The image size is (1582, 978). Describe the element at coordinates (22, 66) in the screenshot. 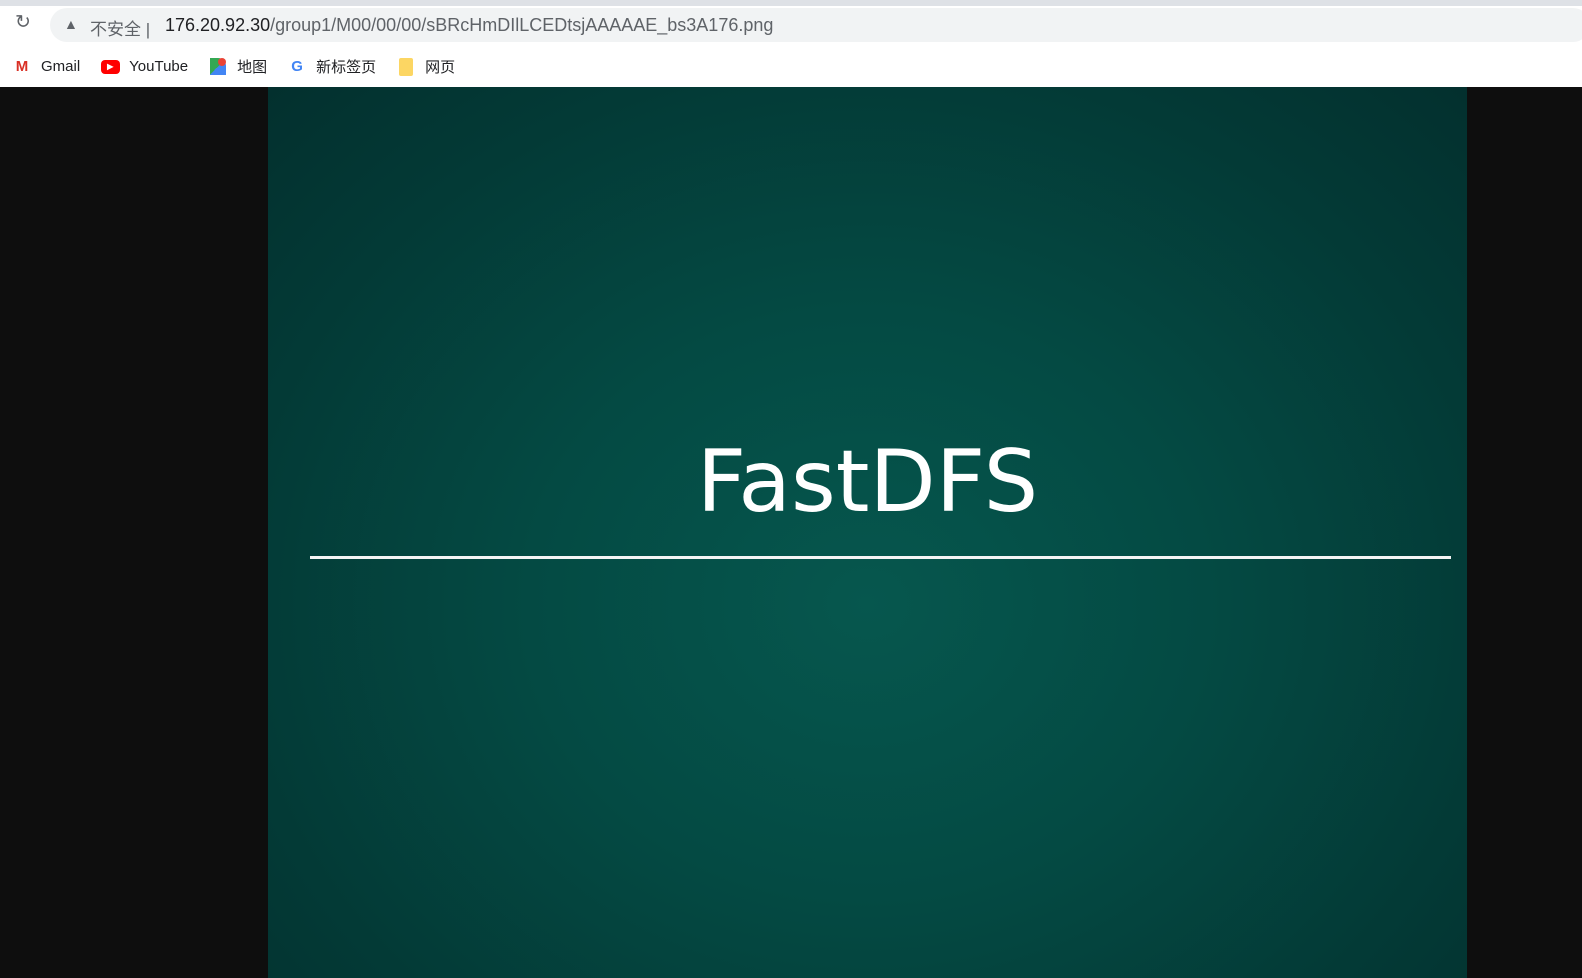

I see `gmail-icon: M` at that location.